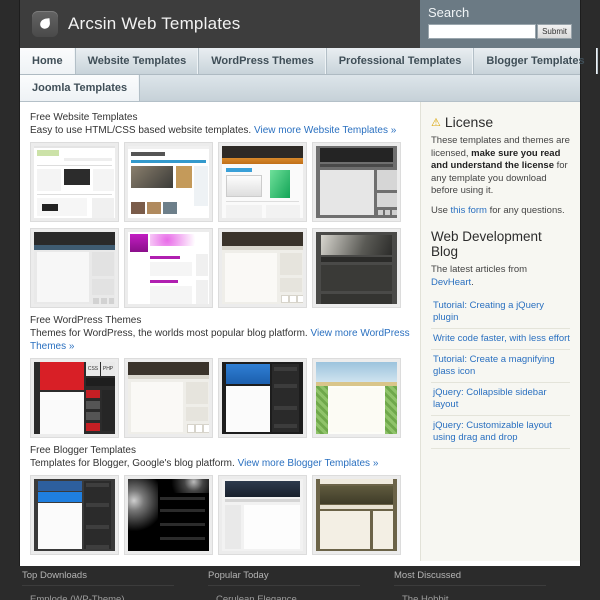 The height and width of the screenshot is (600, 600). I want to click on license-questions: Use this form for any questions., so click(500, 211).